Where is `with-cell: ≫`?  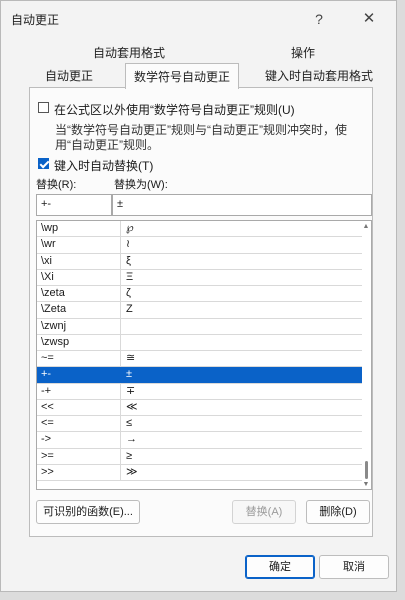 with-cell: ≫ is located at coordinates (132, 471).